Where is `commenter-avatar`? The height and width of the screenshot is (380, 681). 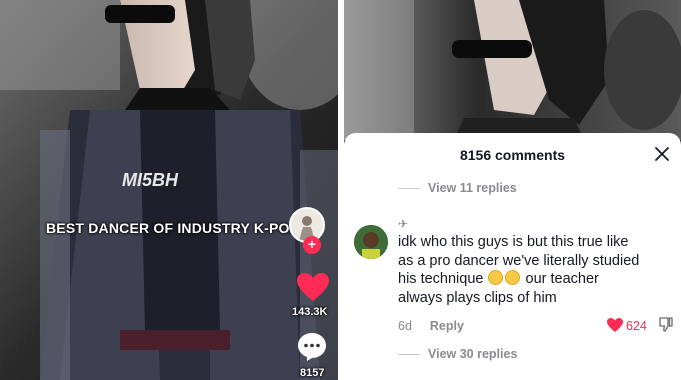 commenter-avatar is located at coordinates (371, 242).